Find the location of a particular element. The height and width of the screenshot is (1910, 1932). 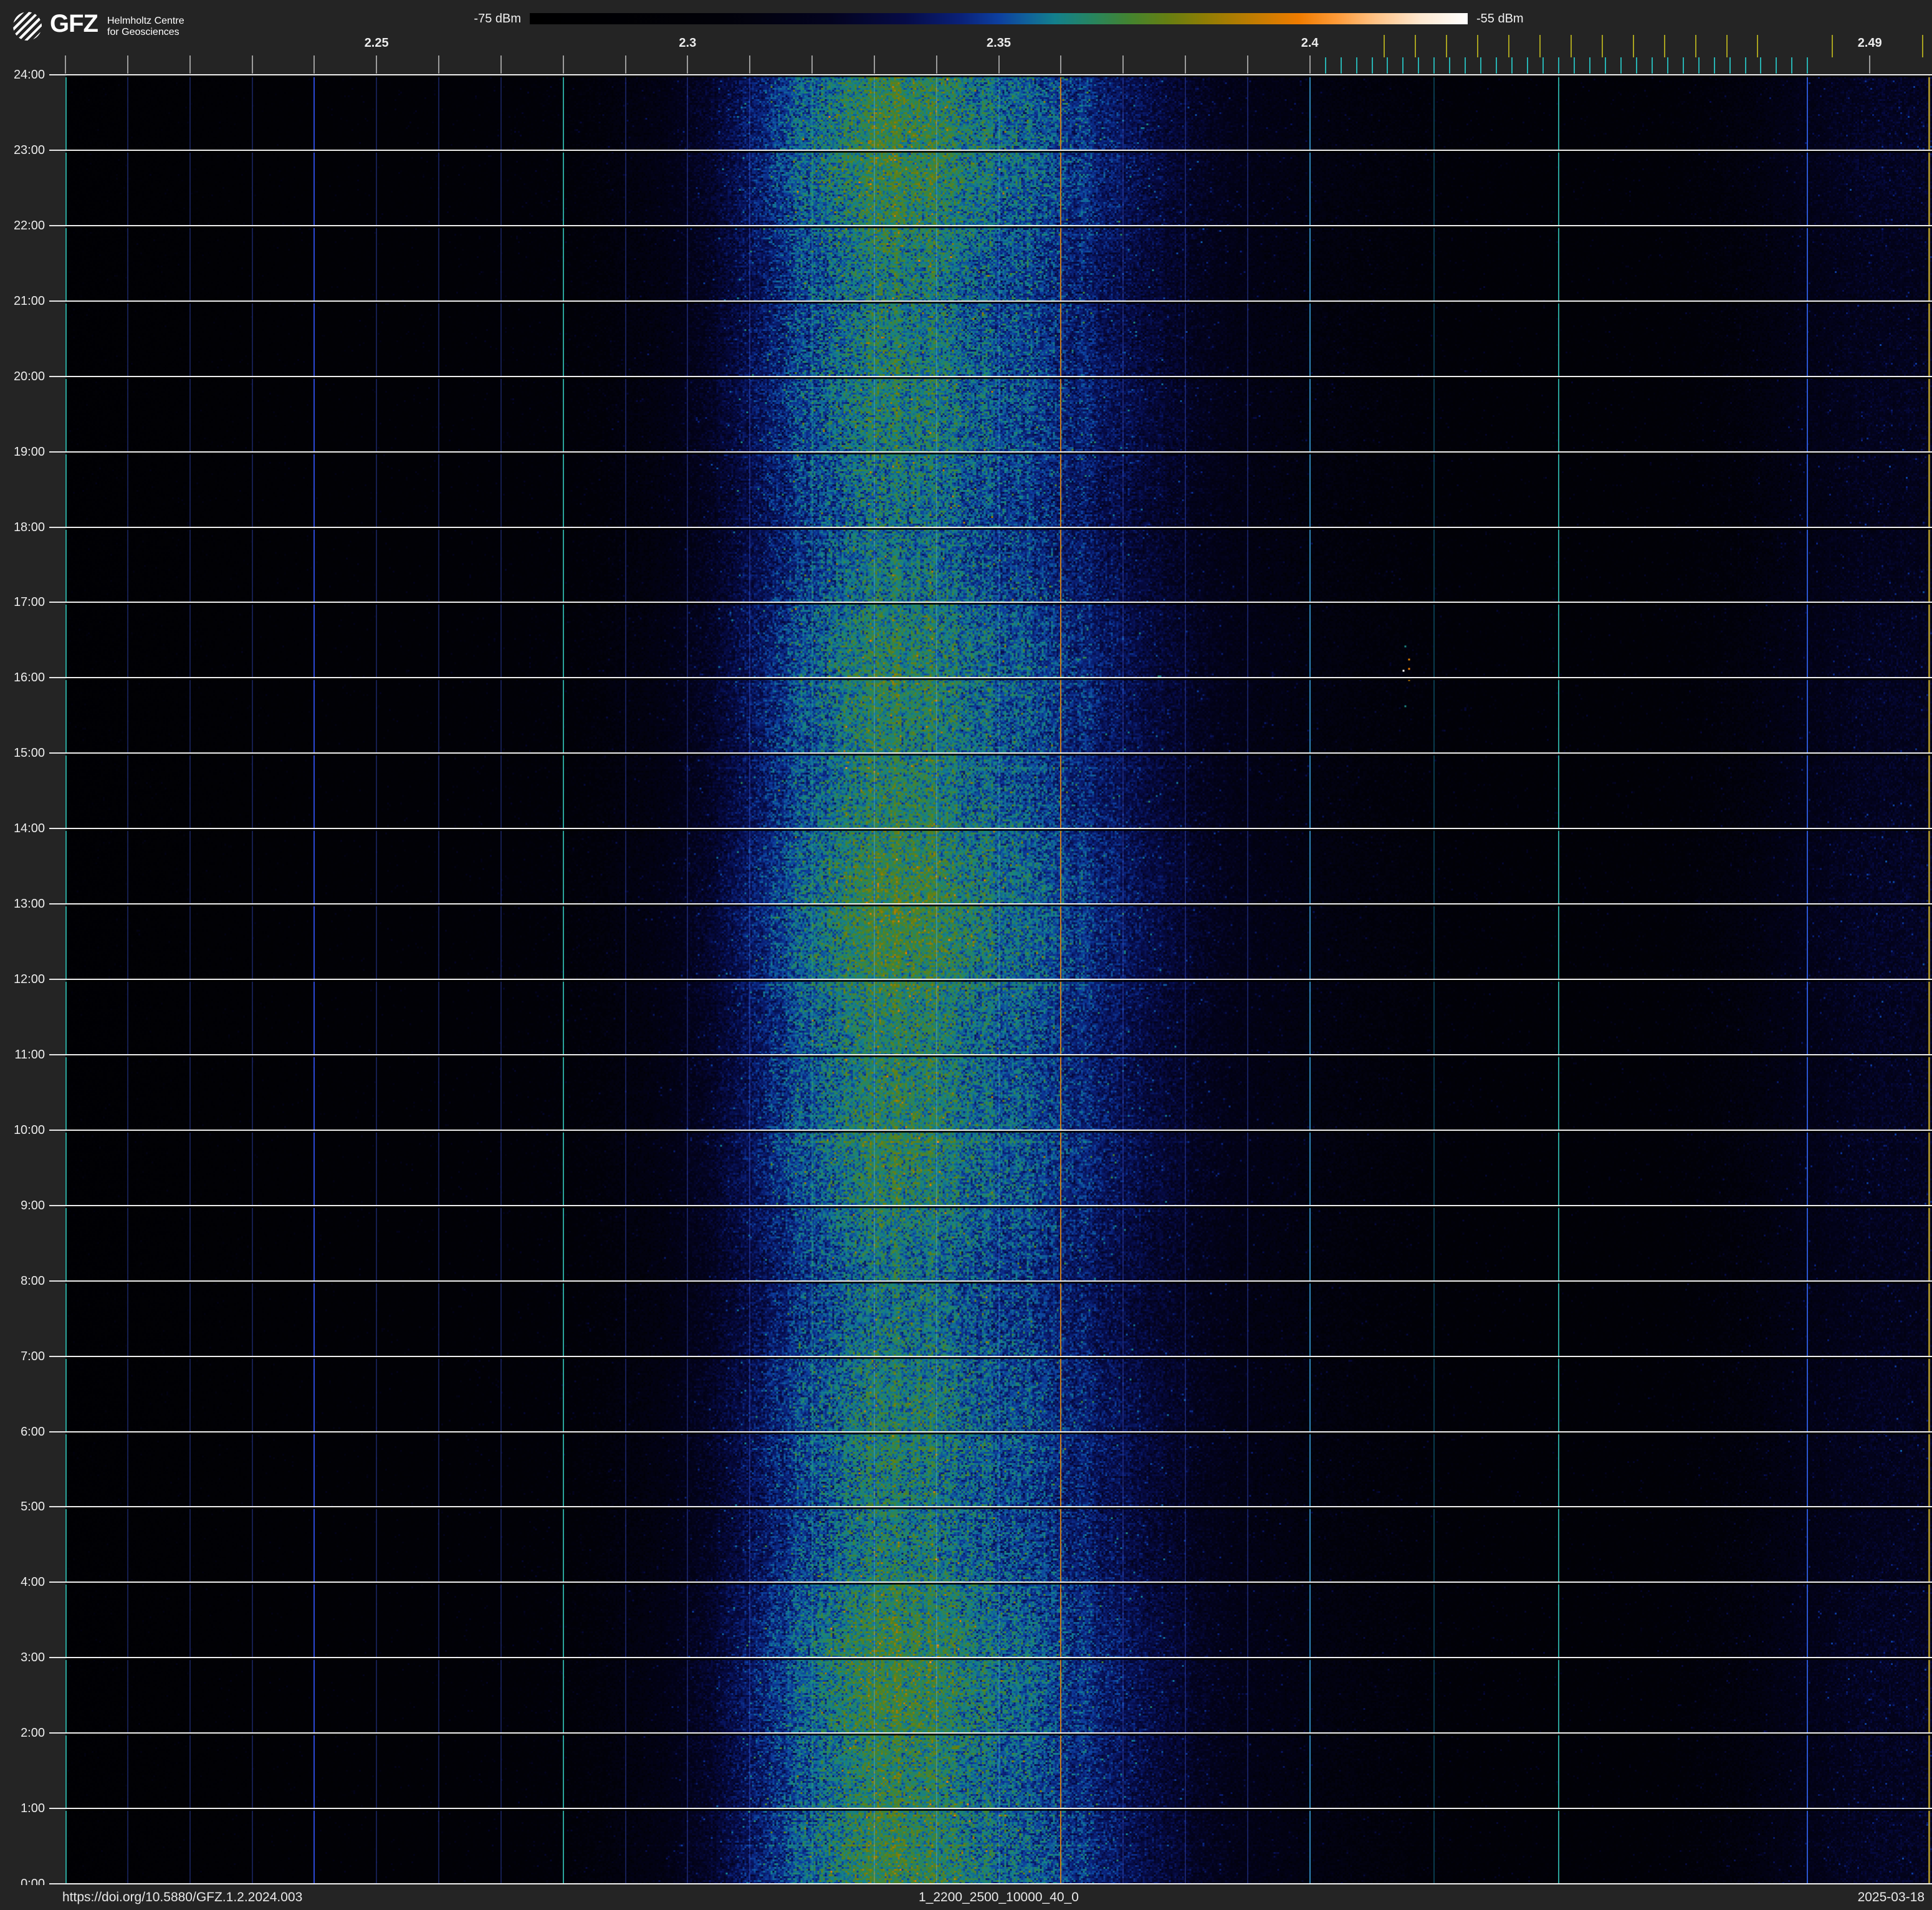

colorbar-max-label: -55 dBm is located at coordinates (1500, 19).